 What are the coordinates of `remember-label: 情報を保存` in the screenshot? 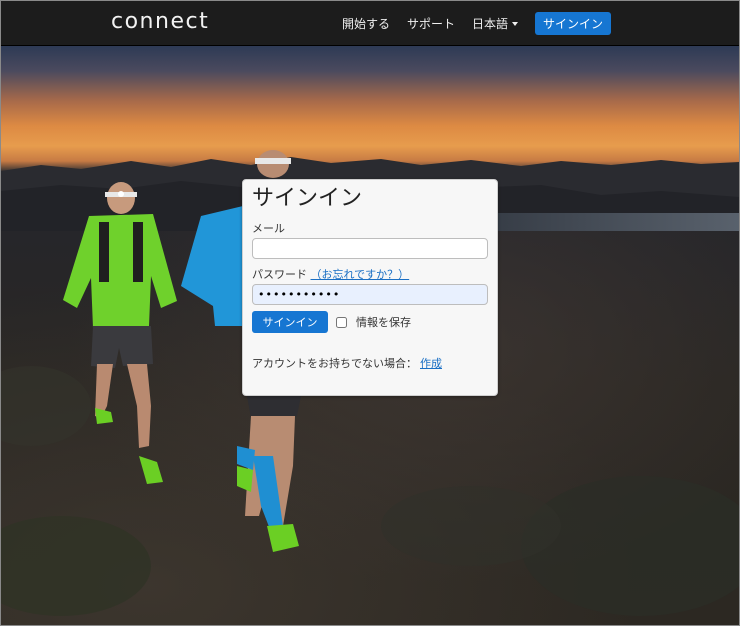 It's located at (383, 322).